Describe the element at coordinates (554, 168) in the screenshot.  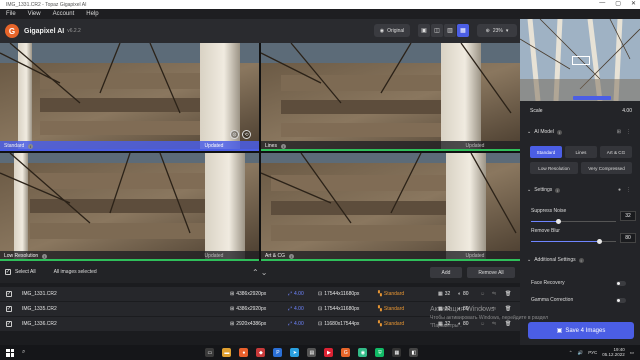
I see `model-low-resolution-button: Low Resolution` at that location.